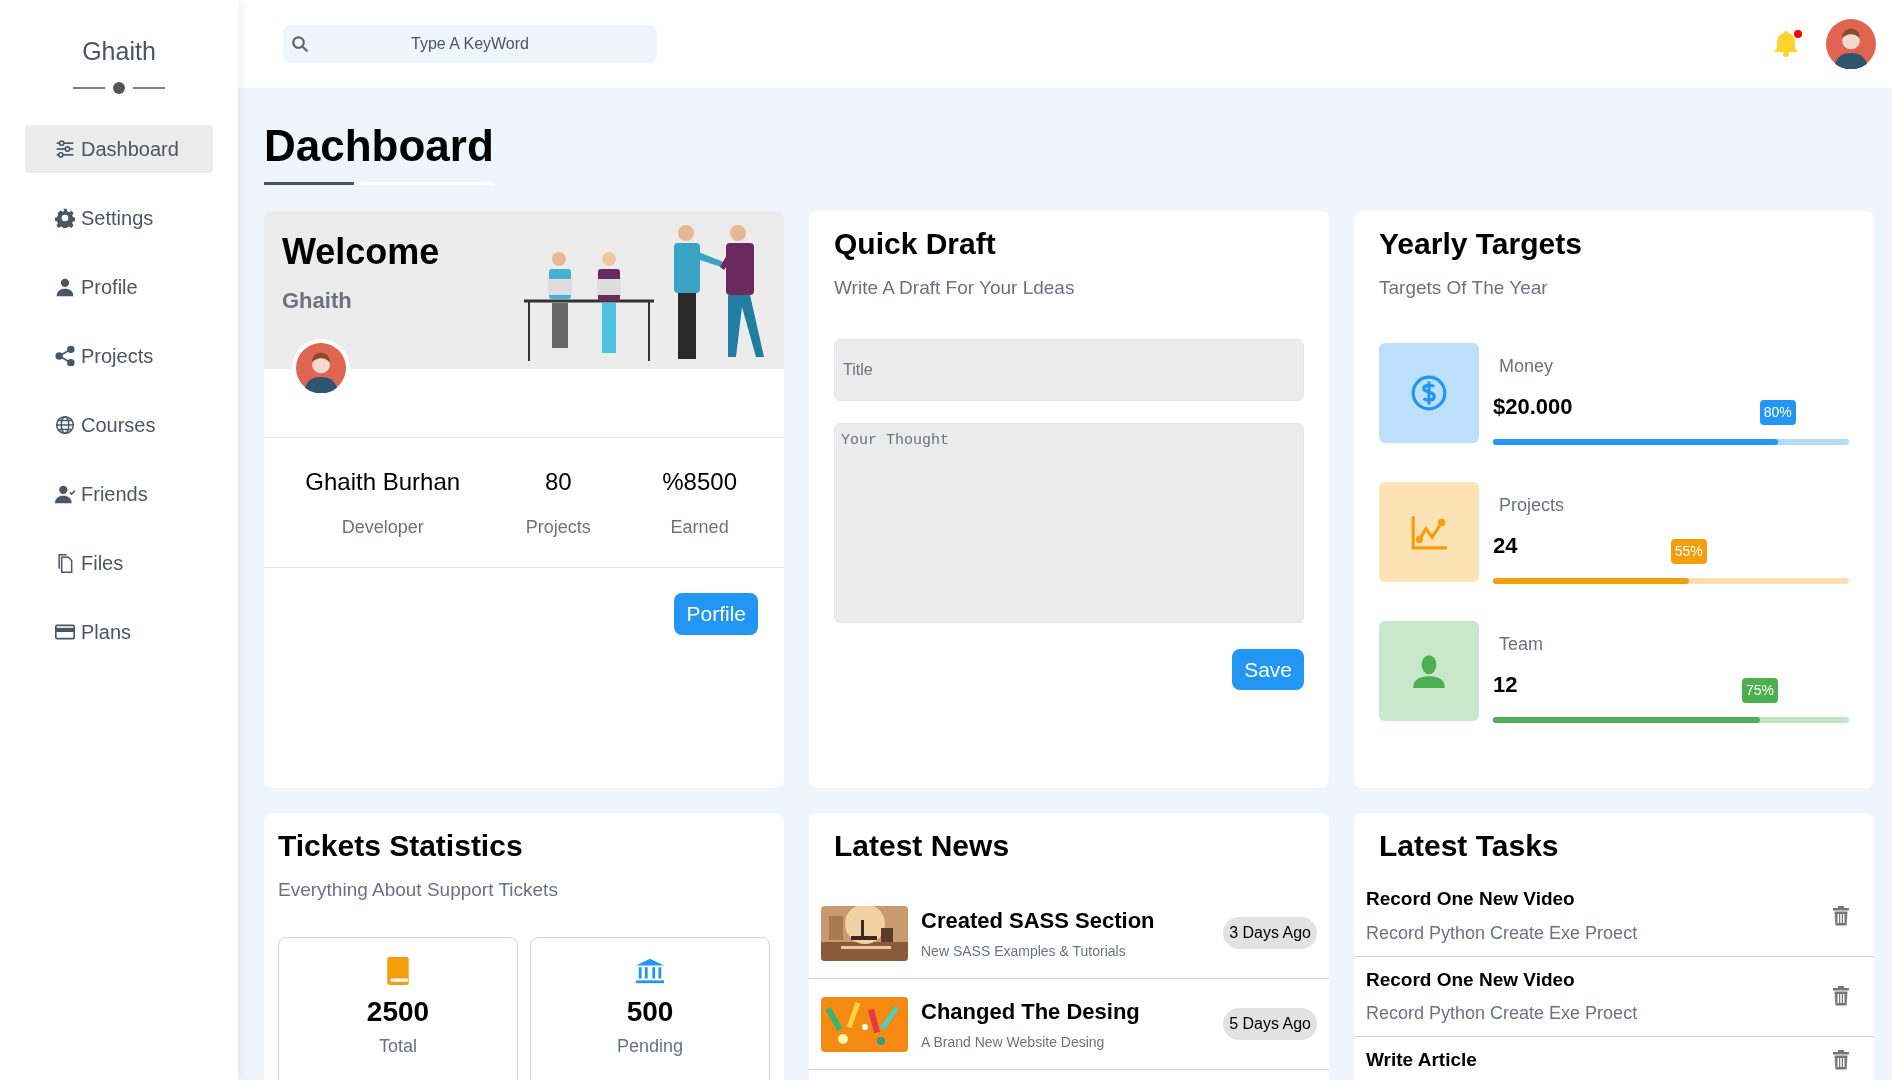 This screenshot has height=1080, width=1892. Describe the element at coordinates (1429, 392) in the screenshot. I see `dollar-coin-icon` at that location.